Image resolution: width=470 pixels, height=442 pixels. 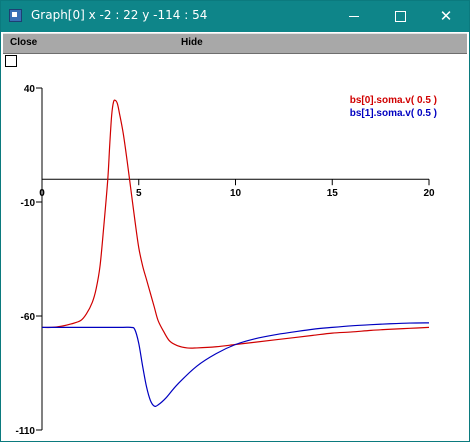 I want to click on x-tick-label: 5, so click(x=139, y=193).